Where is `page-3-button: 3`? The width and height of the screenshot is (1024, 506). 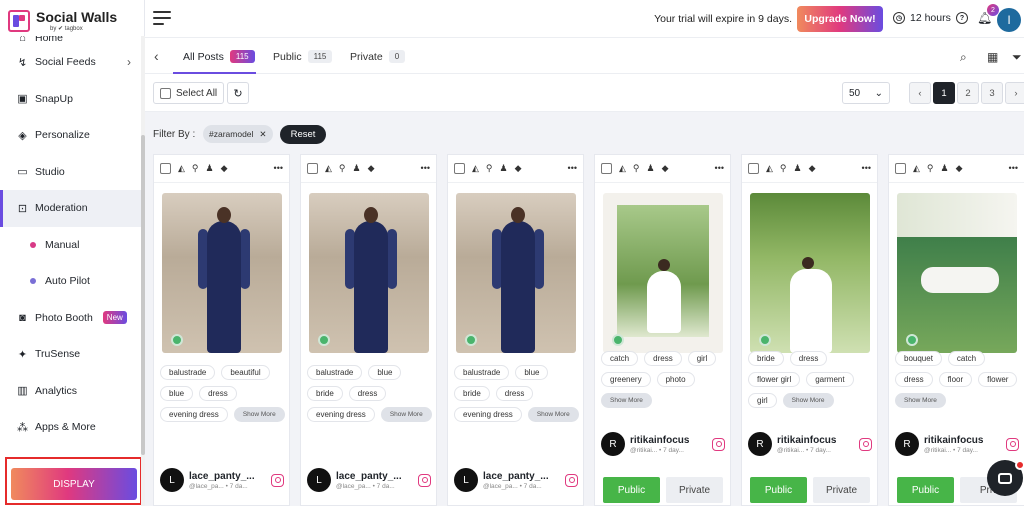
page-3-button: 3 is located at coordinates (992, 93).